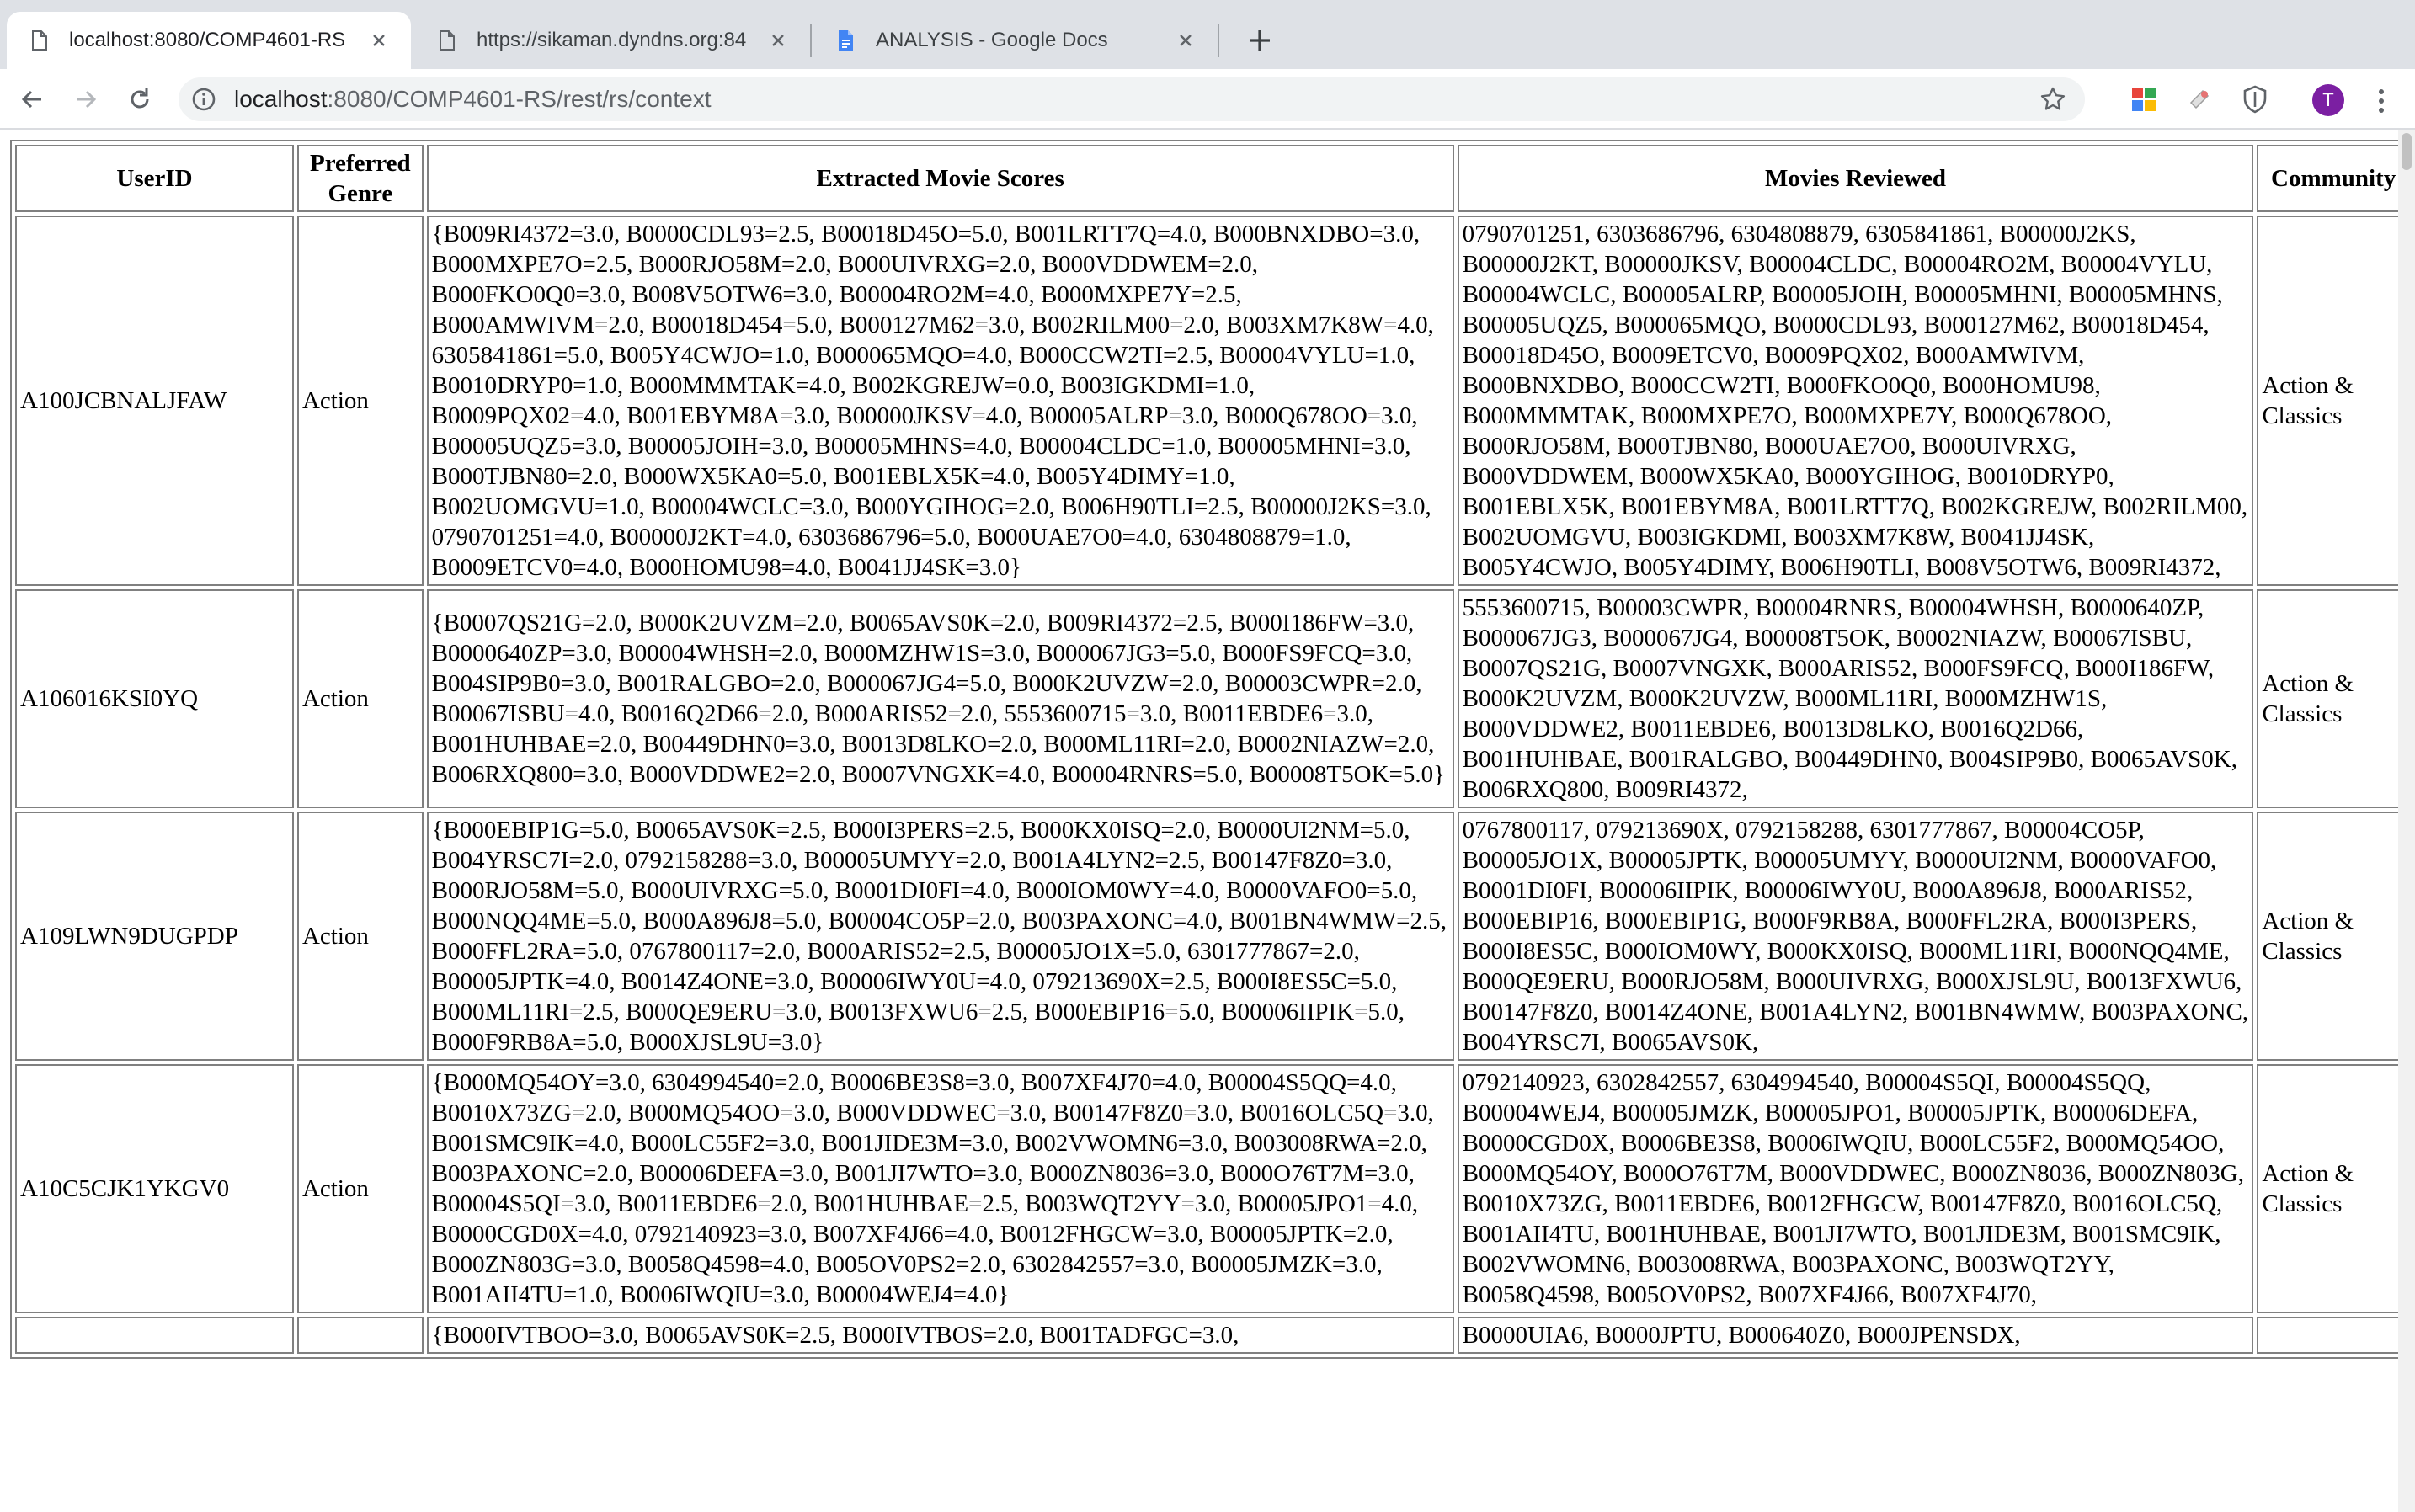 The image size is (2415, 1512). Describe the element at coordinates (203, 100) in the screenshot. I see `info-icon` at that location.